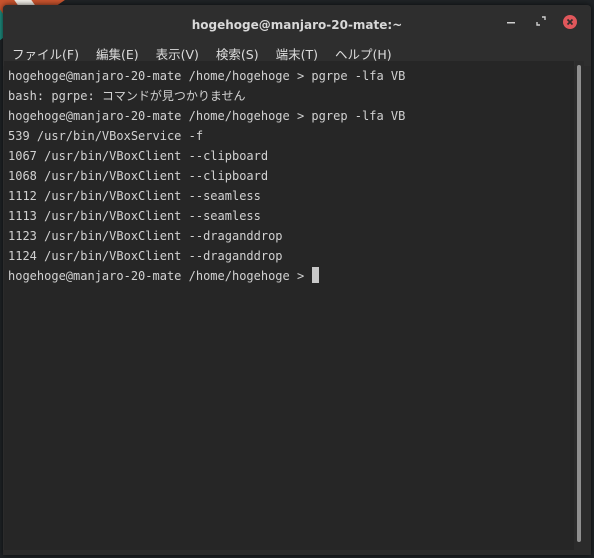  Describe the element at coordinates (145, 256) in the screenshot. I see `terminal-line: 1124 /usr/bin/VBoxClient --draganddrop` at that location.